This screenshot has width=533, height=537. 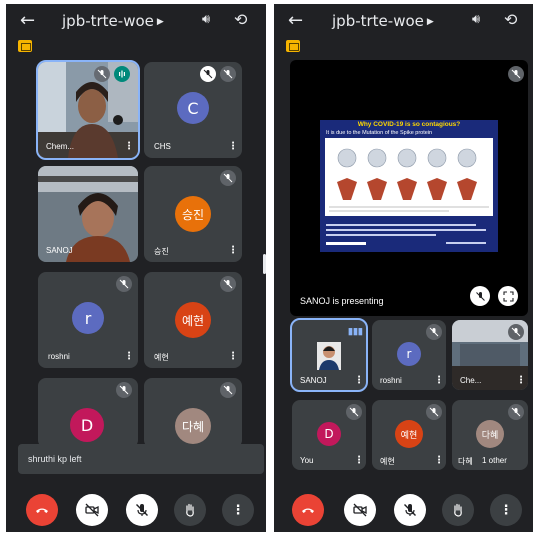 What do you see at coordinates (193, 214) in the screenshot?
I see `participant-tile-seungjin: 승진 승진 ⋮` at bounding box center [193, 214].